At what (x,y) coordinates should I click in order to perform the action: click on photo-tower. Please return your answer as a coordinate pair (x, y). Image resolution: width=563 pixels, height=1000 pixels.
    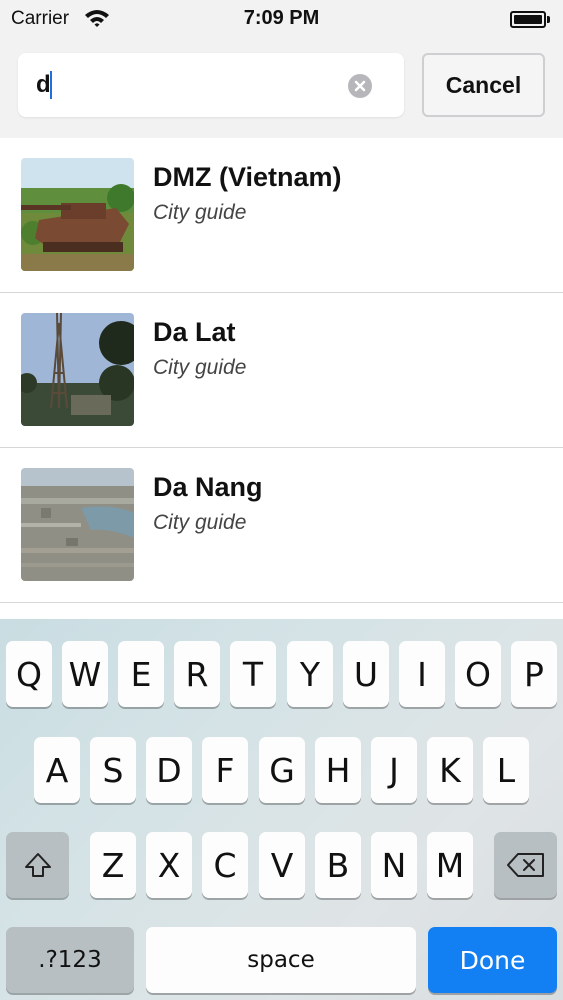
    Looking at the image, I should click on (77, 369).